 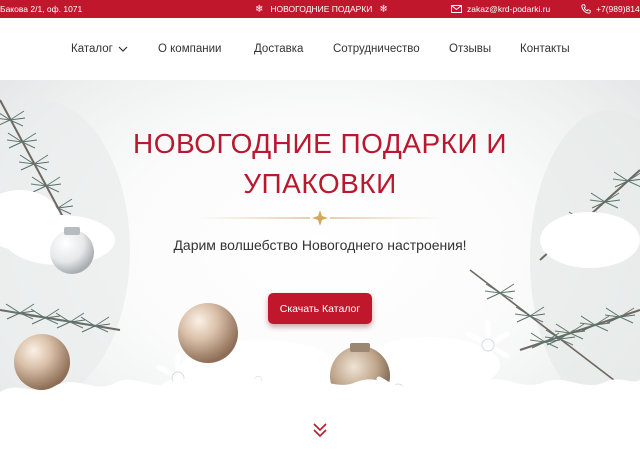 What do you see at coordinates (618, 9) in the screenshot?
I see `phone-text: +7(989)814` at bounding box center [618, 9].